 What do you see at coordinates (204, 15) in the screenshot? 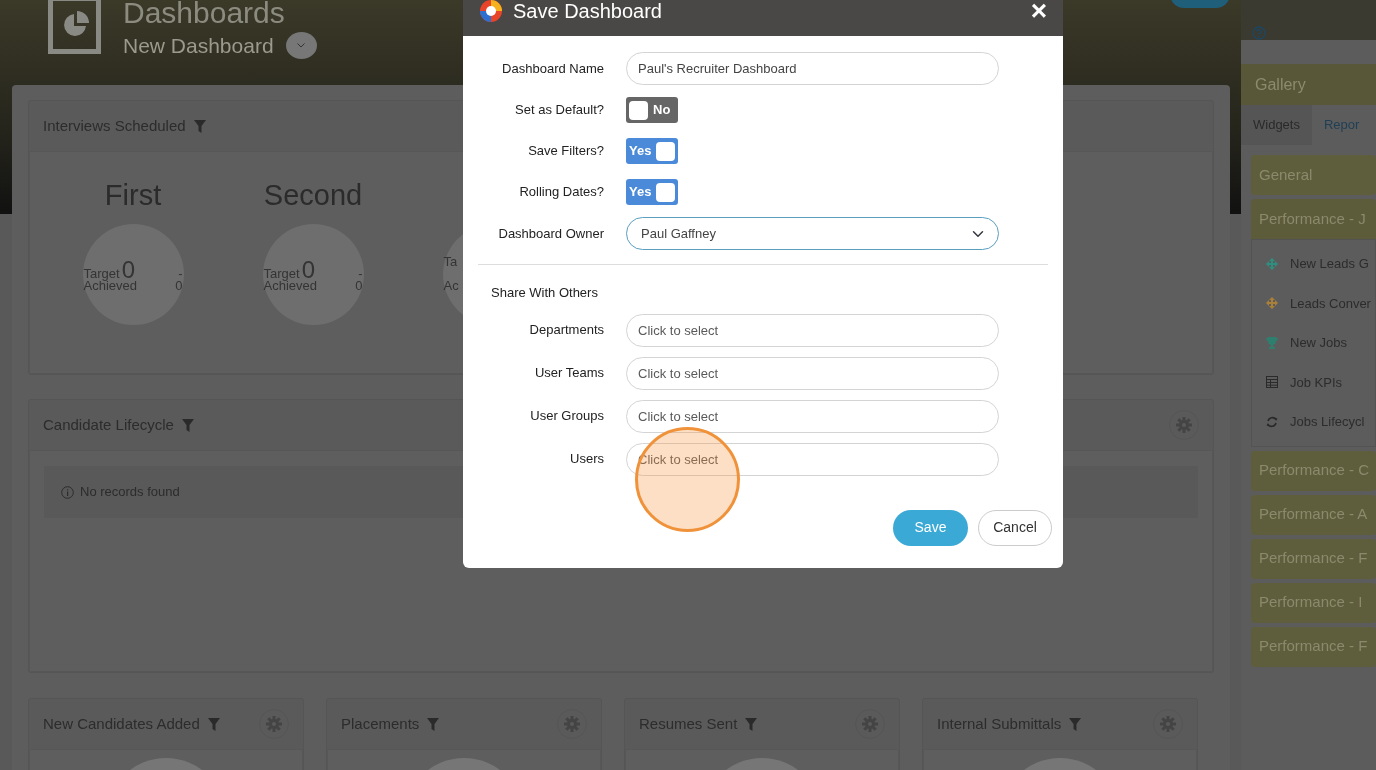
I see `page-title: Dashboards` at bounding box center [204, 15].